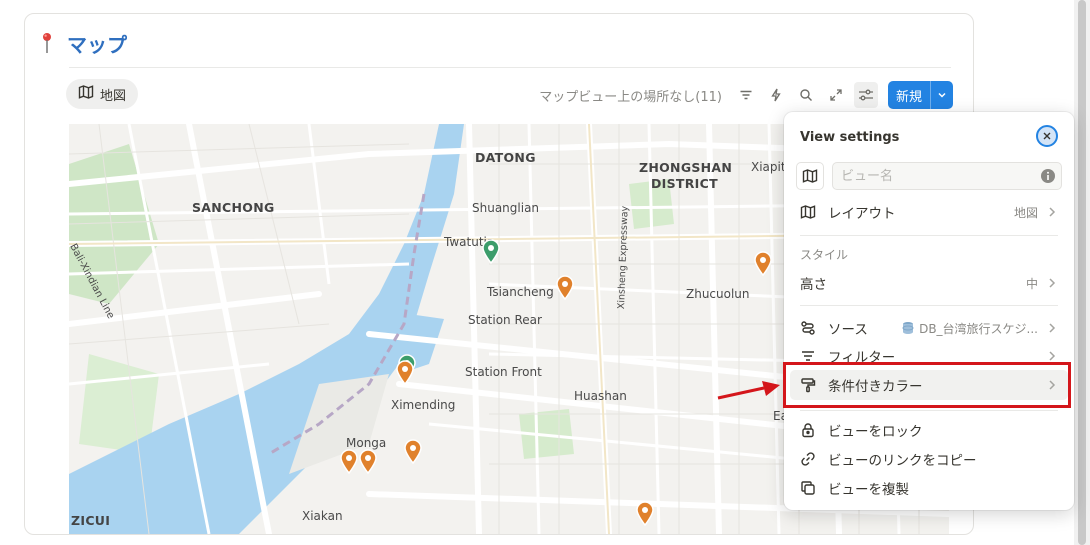  I want to click on annotation-highlight-box, so click(927, 385).